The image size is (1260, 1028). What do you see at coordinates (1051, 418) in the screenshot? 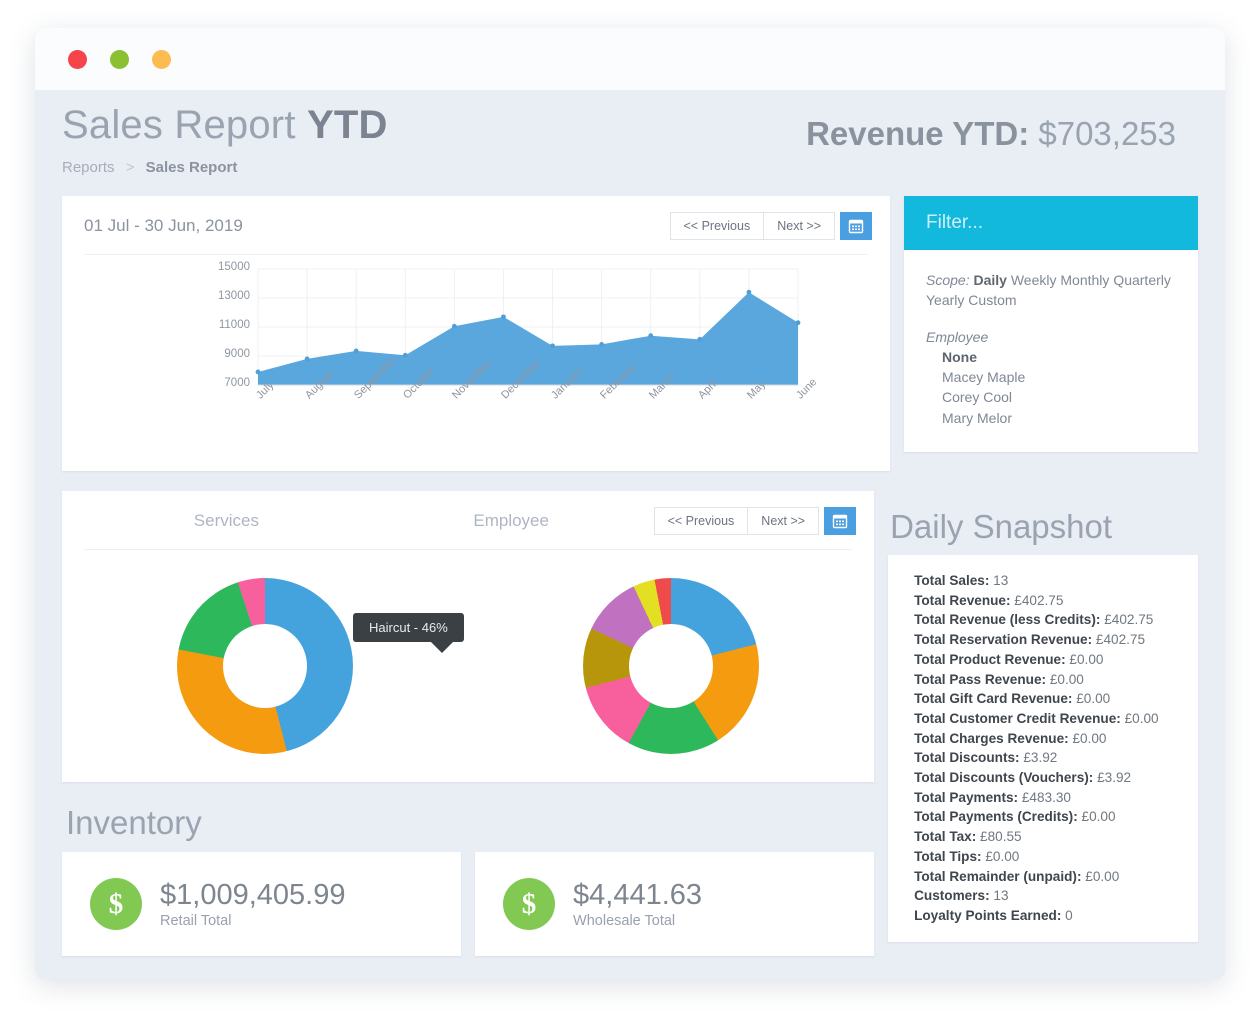
I see `employee-option: Mary Melor` at bounding box center [1051, 418].